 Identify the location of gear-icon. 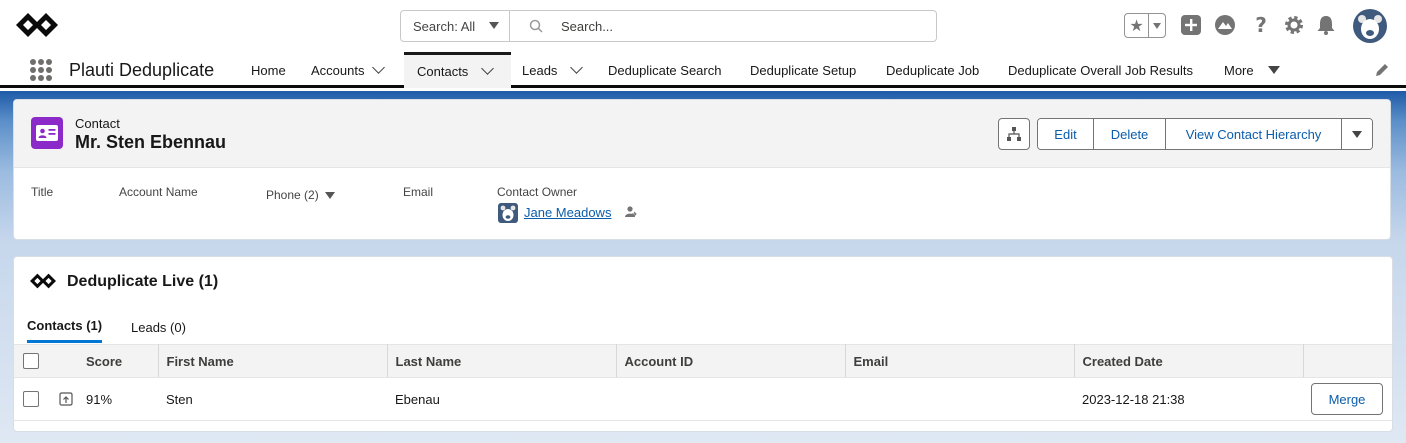
(1294, 25).